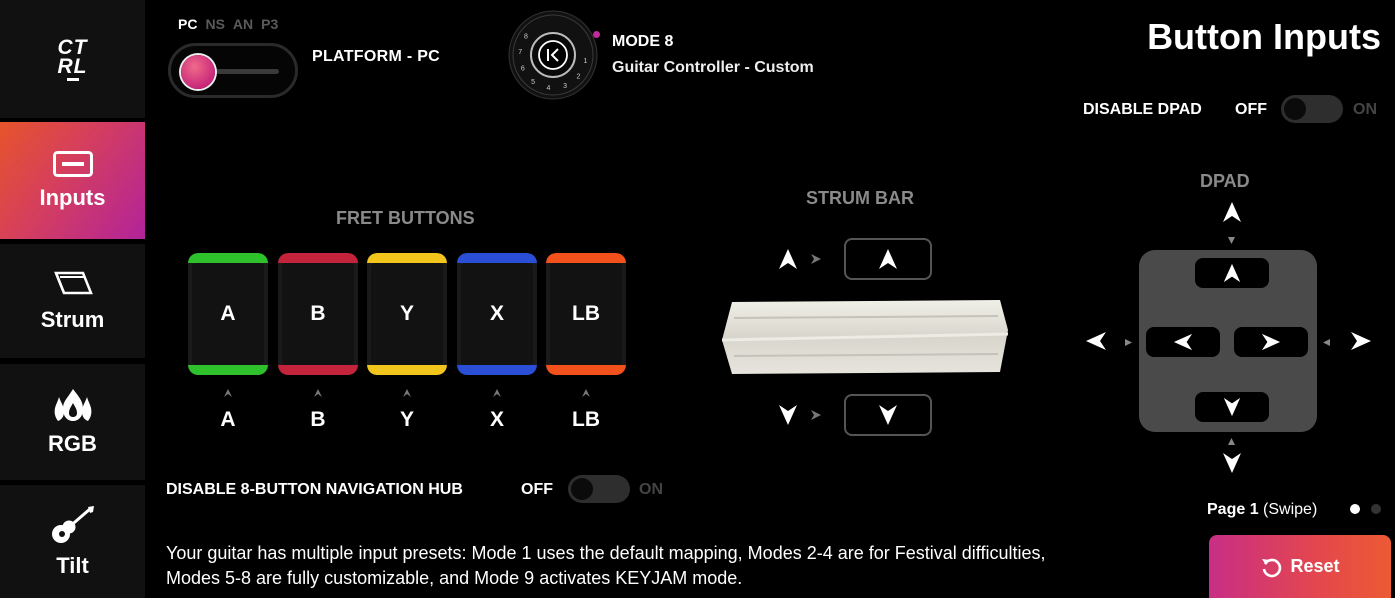 The image size is (1395, 598). Describe the element at coordinates (214, 24) in the screenshot. I see `platform-option-ns: NS` at that location.